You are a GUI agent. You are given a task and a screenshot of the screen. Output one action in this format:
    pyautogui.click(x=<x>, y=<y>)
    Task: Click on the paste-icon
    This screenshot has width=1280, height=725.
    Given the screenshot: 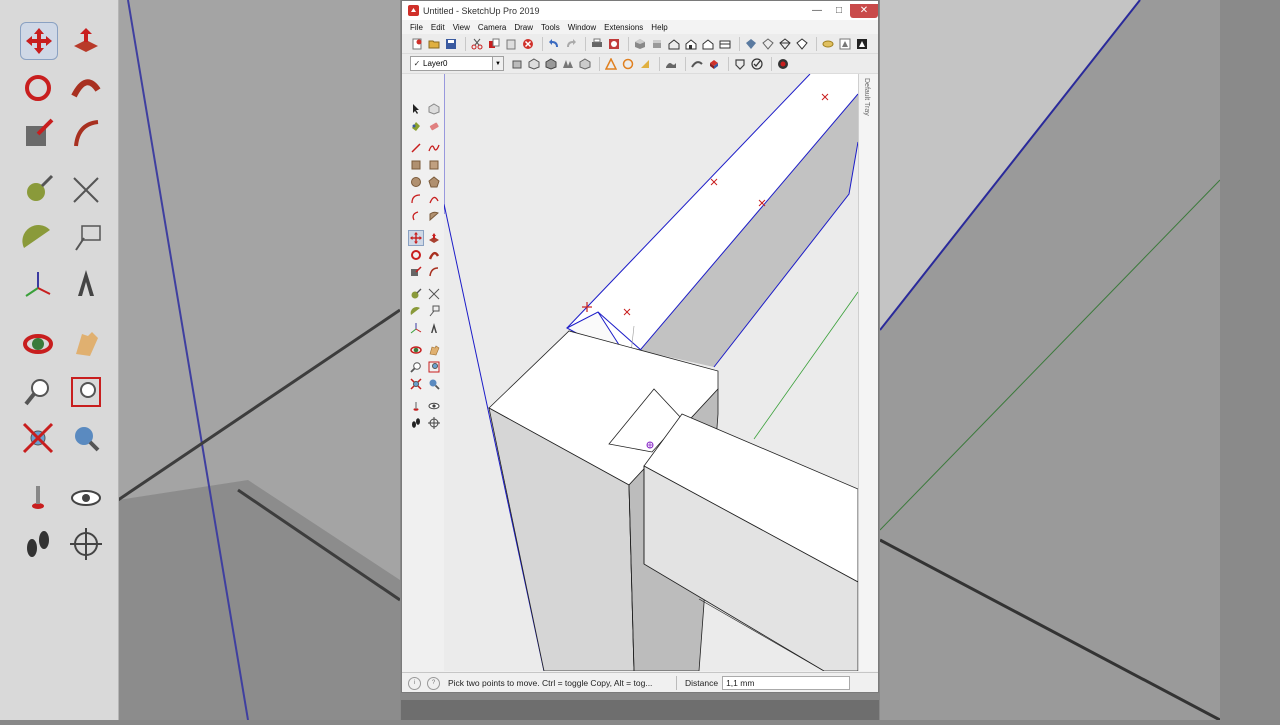 What is the action you would take?
    pyautogui.click(x=511, y=44)
    